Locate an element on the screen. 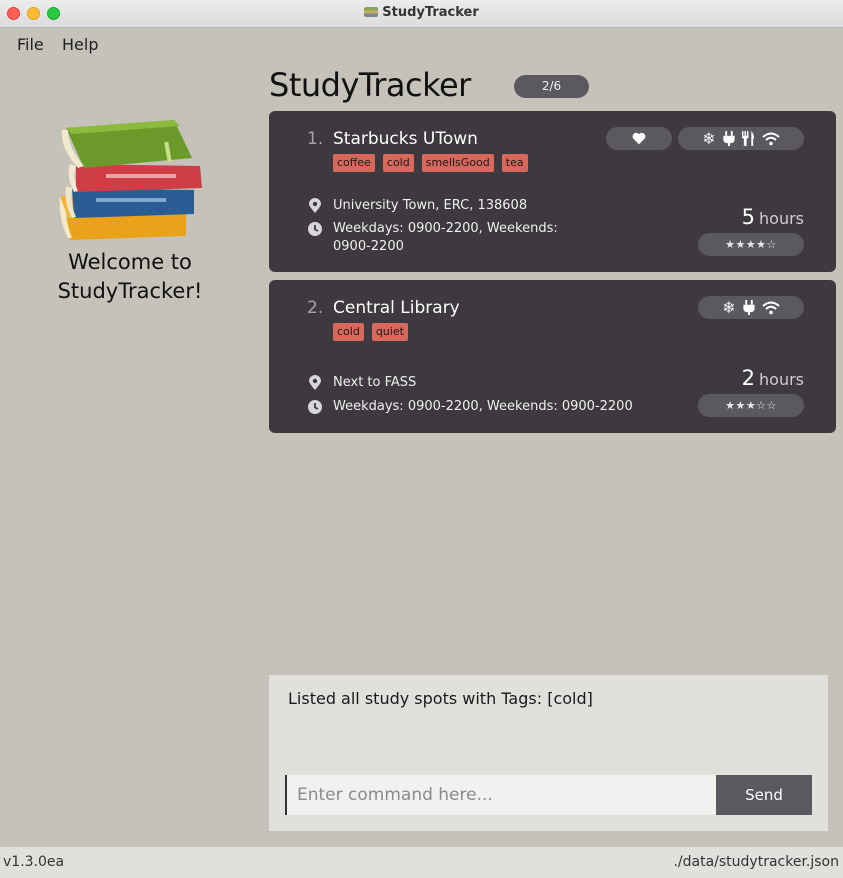  welcome-line-1: Welcome to is located at coordinates (130, 262).